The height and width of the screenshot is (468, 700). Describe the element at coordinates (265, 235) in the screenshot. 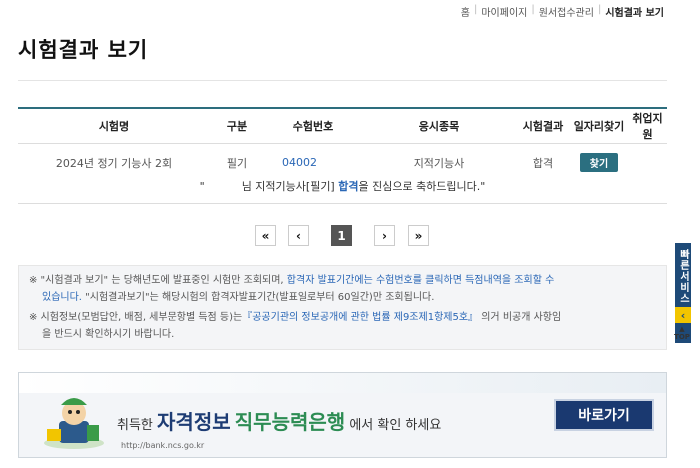

I see `first-page-button: «` at that location.